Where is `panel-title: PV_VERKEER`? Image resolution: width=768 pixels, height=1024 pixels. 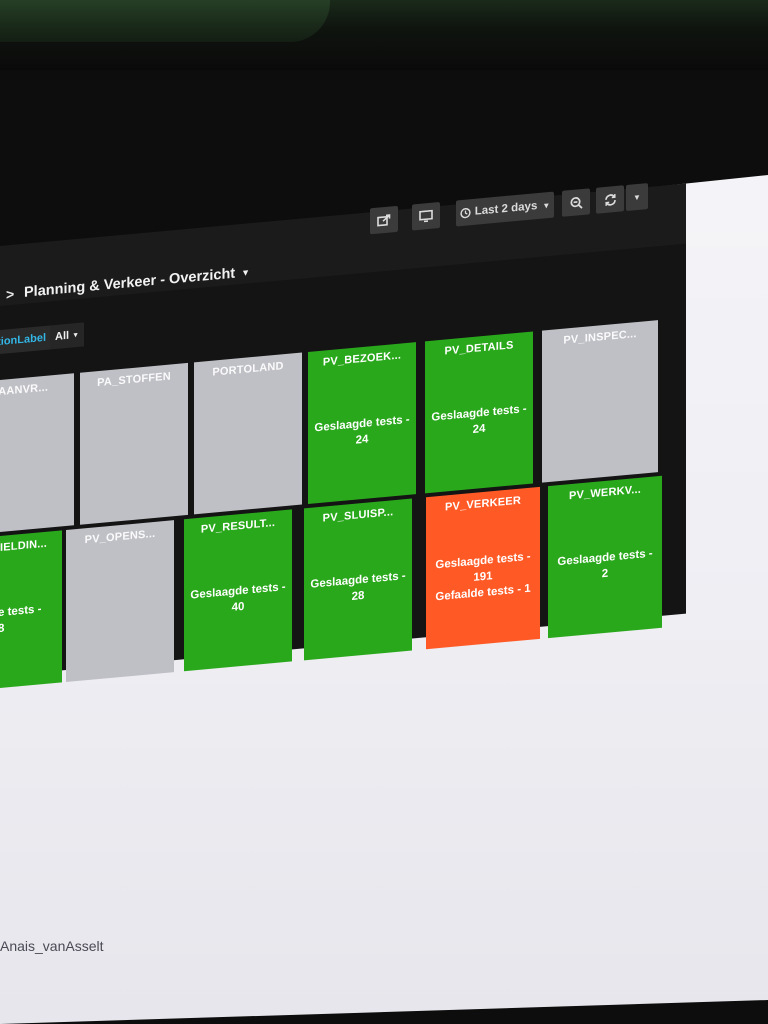
panel-title: PV_VERKEER is located at coordinates (483, 504).